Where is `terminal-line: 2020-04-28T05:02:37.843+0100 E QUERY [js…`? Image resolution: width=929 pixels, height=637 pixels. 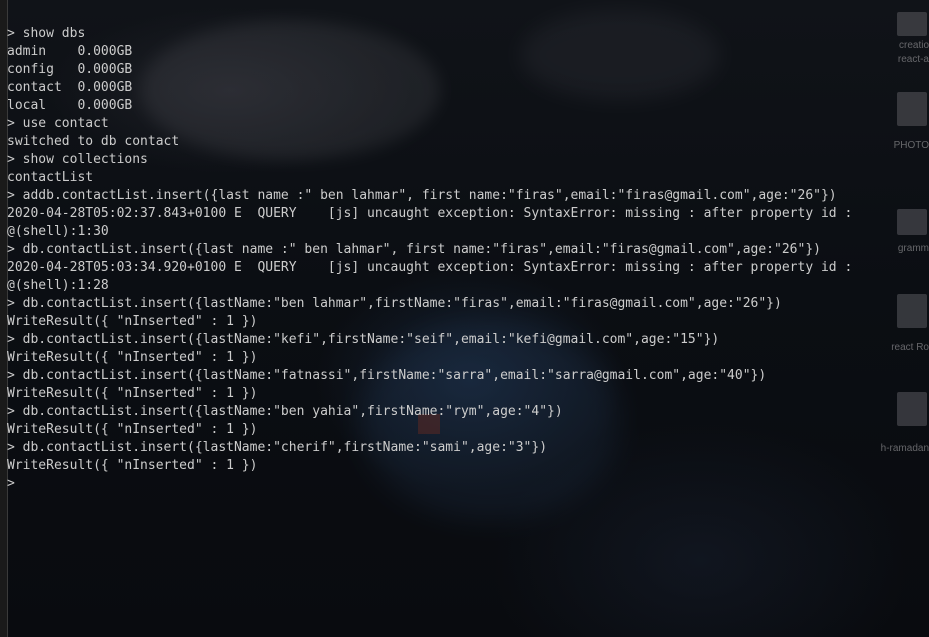
terminal-line: 2020-04-28T05:02:37.843+0100 E QUERY [js… is located at coordinates (430, 213).